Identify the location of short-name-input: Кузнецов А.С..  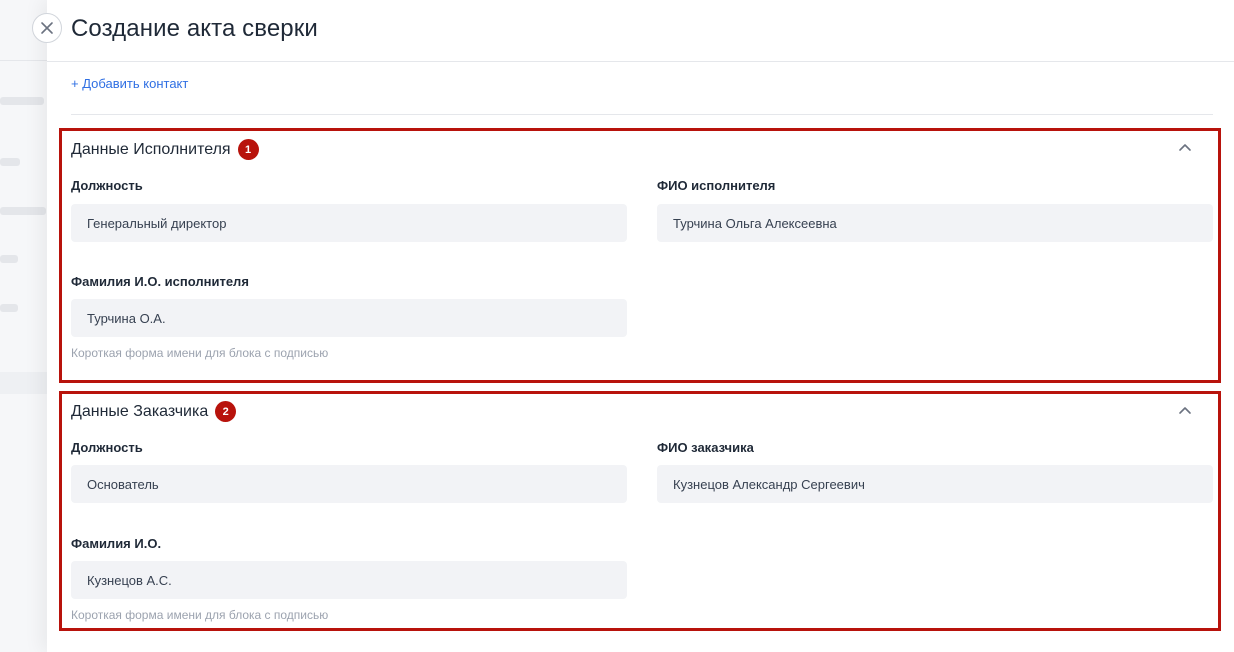
(349, 580).